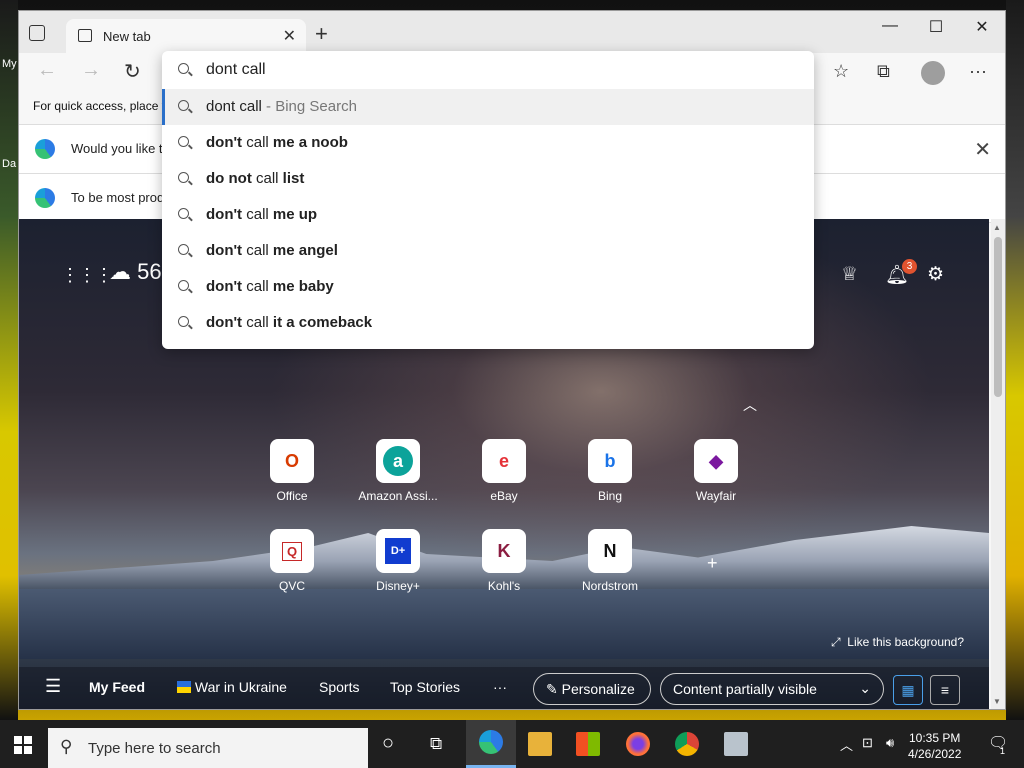  I want to click on taskbar-edge-active, so click(491, 744).